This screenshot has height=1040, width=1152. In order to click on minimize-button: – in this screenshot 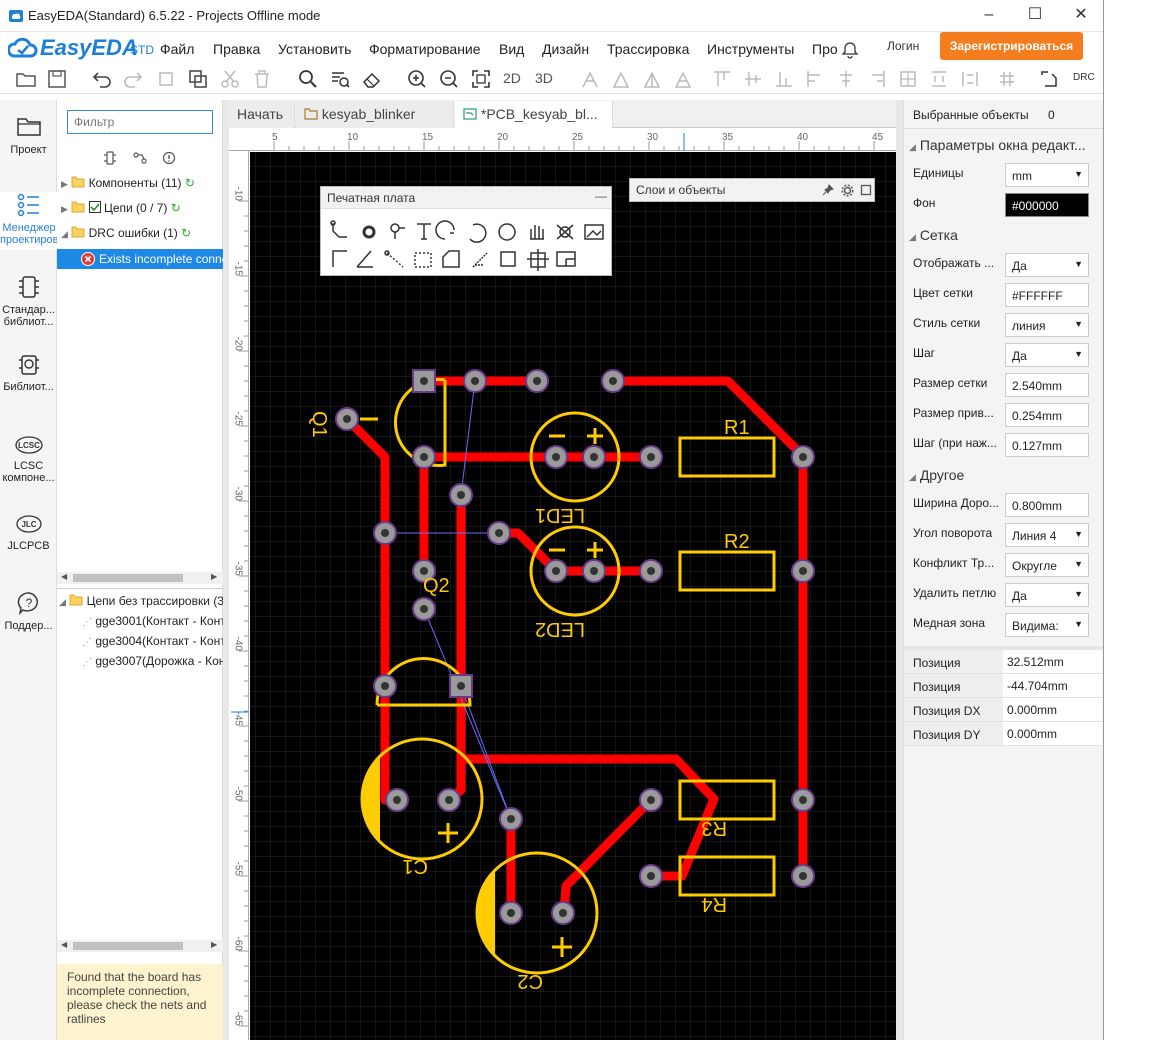, I will do `click(989, 16)`.